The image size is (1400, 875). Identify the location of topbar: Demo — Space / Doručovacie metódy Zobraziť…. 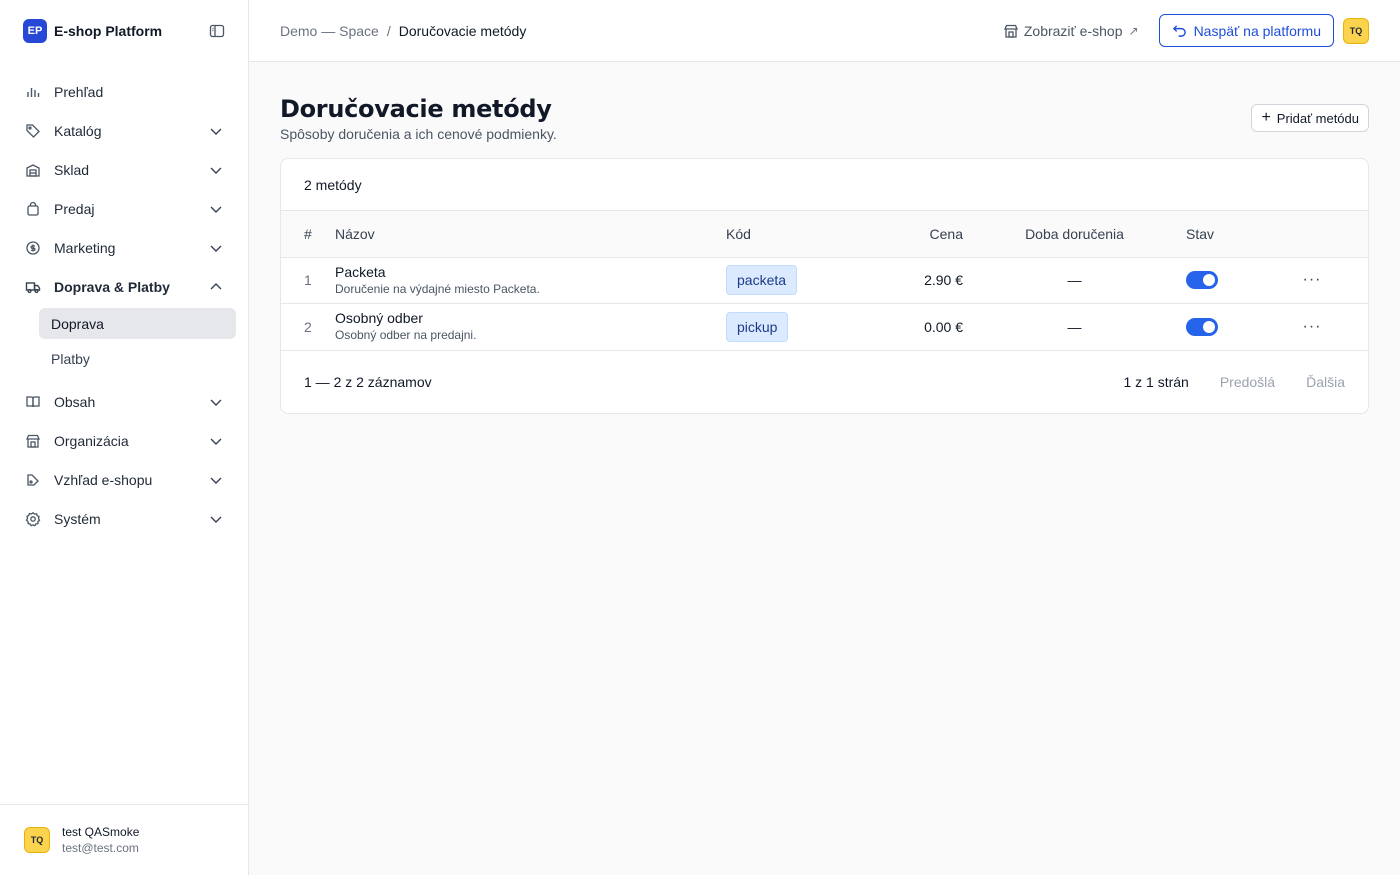
(824, 31).